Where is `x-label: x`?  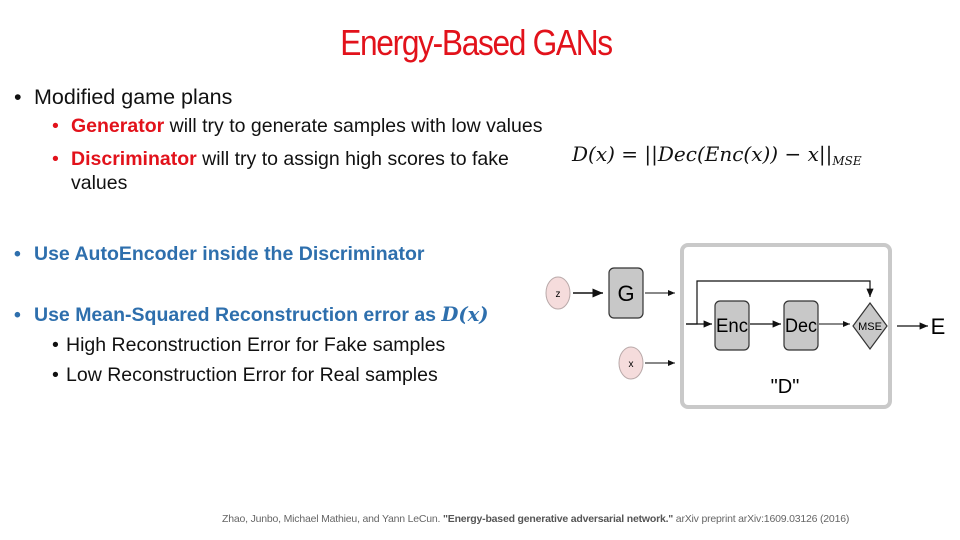 x-label: x is located at coordinates (631, 364).